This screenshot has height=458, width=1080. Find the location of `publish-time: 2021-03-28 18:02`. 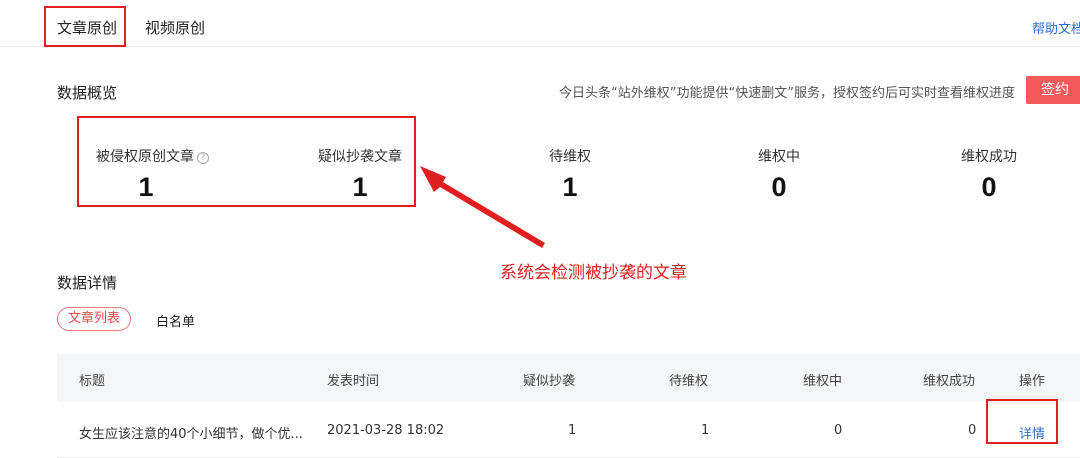

publish-time: 2021-03-28 18:02 is located at coordinates (386, 430).